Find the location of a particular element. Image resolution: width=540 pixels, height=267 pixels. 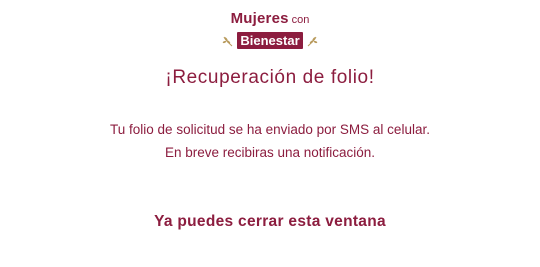

message-line-2: En breve recibiras una notificación. is located at coordinates (270, 152).